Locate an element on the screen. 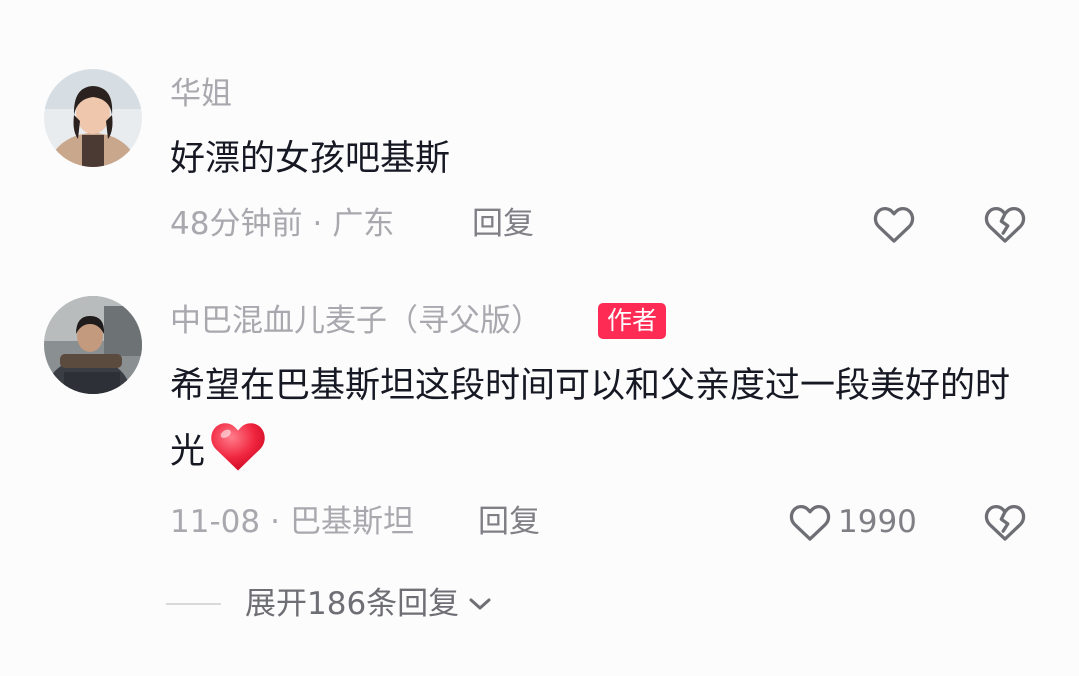  comment-meta: 48分钟前 · 广东 is located at coordinates (282, 224).